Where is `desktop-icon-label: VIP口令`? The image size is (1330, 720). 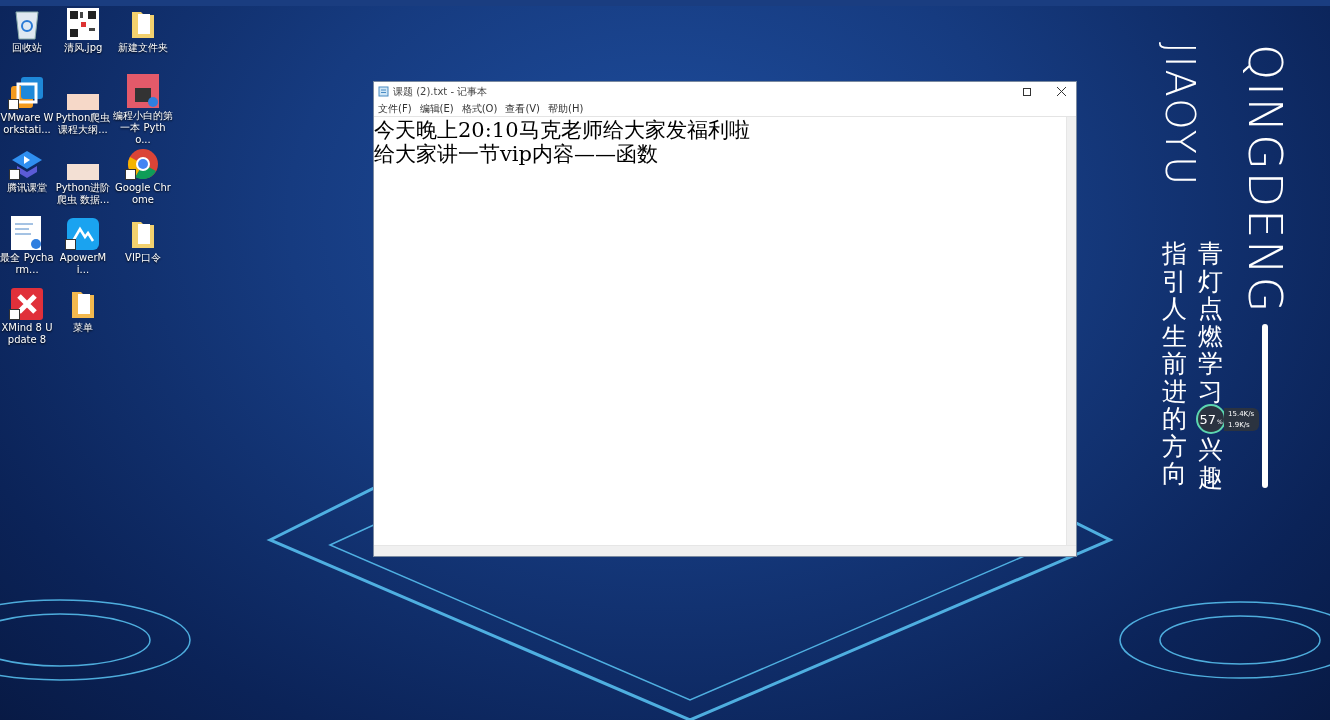
desktop-icon-label: VIP口令 is located at coordinates (143, 258).